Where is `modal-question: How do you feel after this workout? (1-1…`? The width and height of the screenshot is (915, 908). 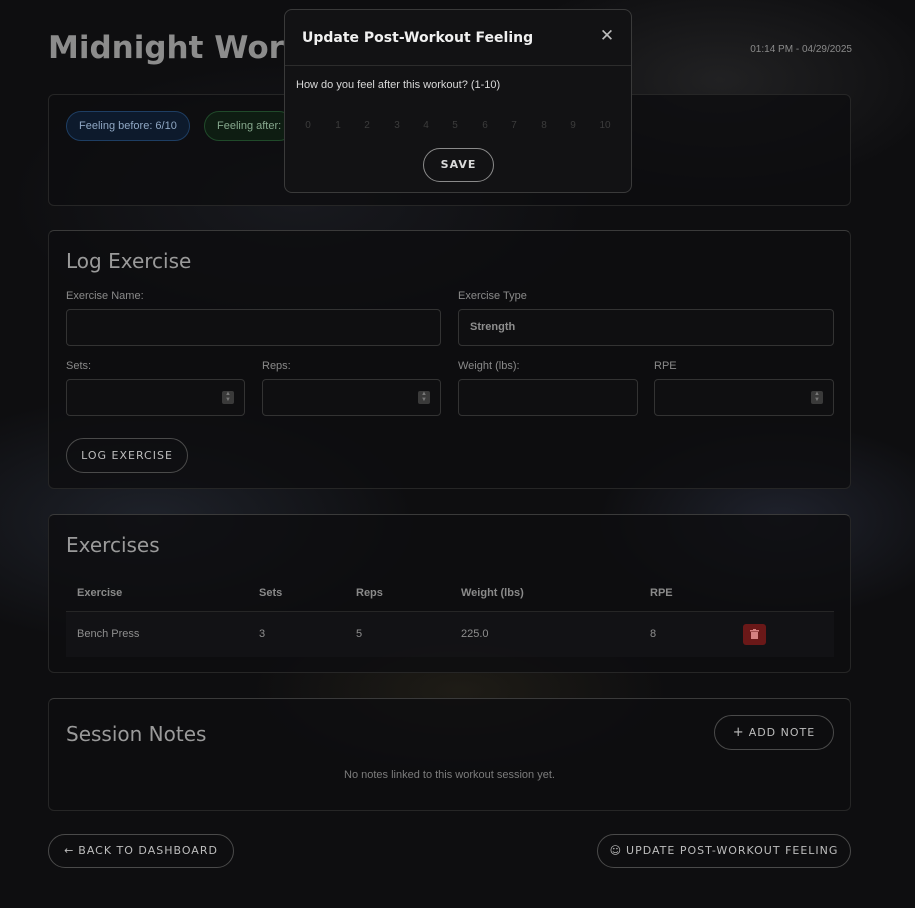 modal-question: How do you feel after this workout? (1-1… is located at coordinates (398, 85).